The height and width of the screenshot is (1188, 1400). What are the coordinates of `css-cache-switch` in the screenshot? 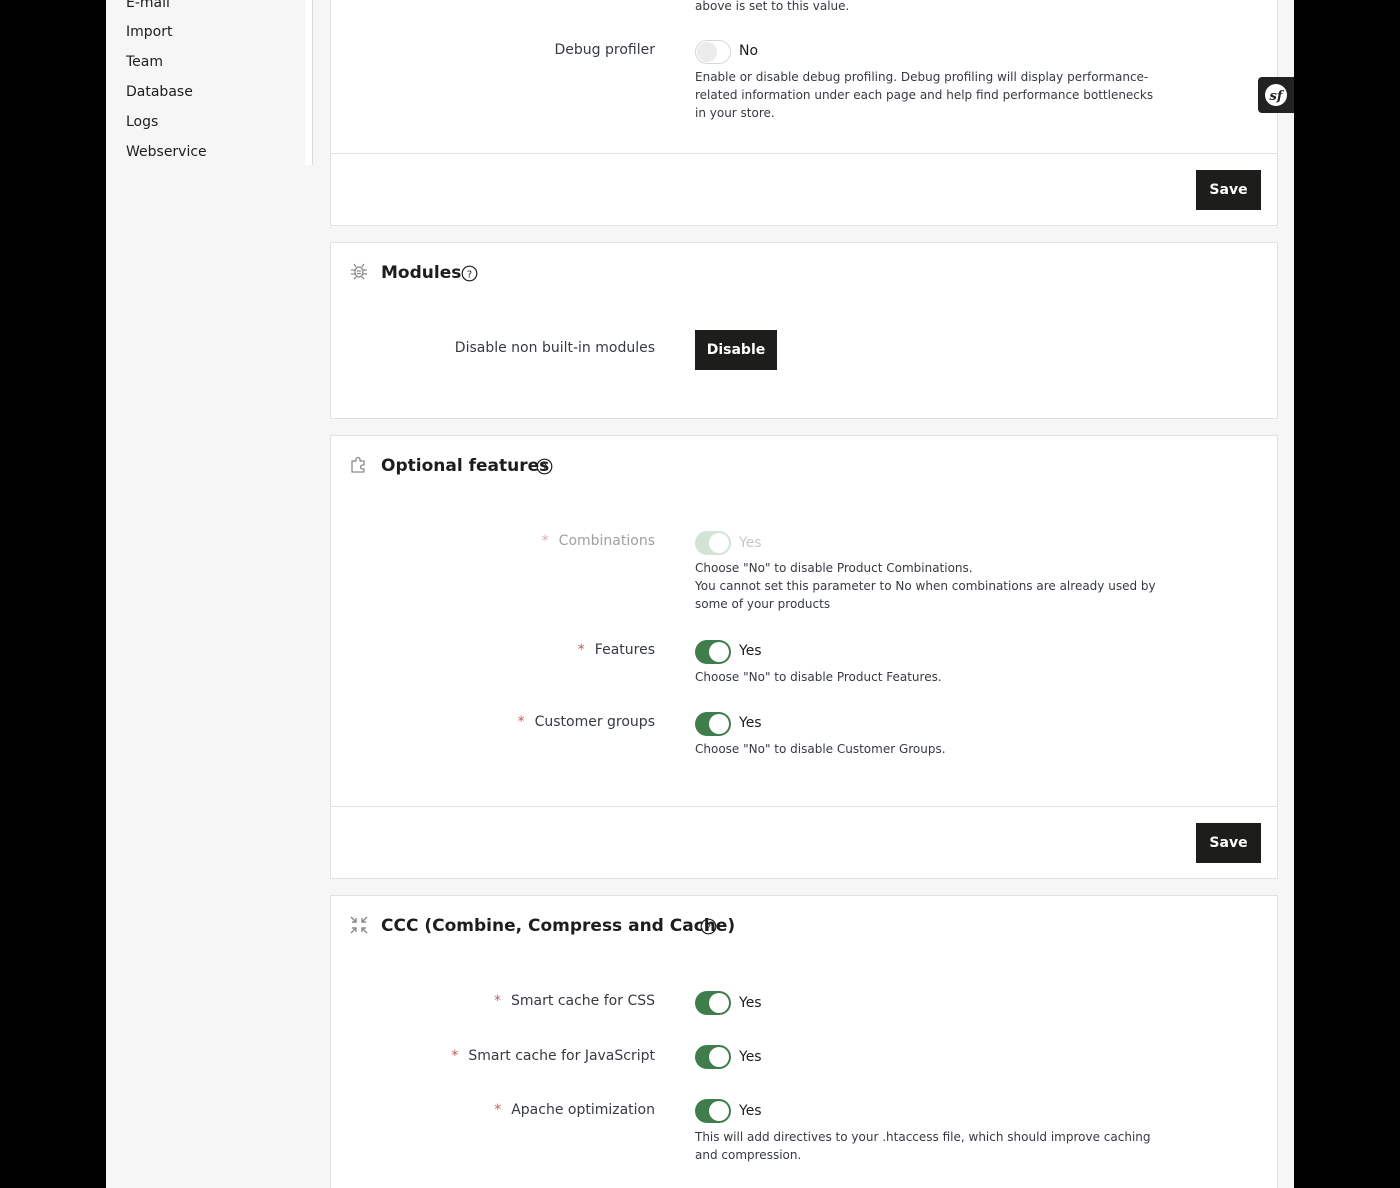 It's located at (713, 1003).